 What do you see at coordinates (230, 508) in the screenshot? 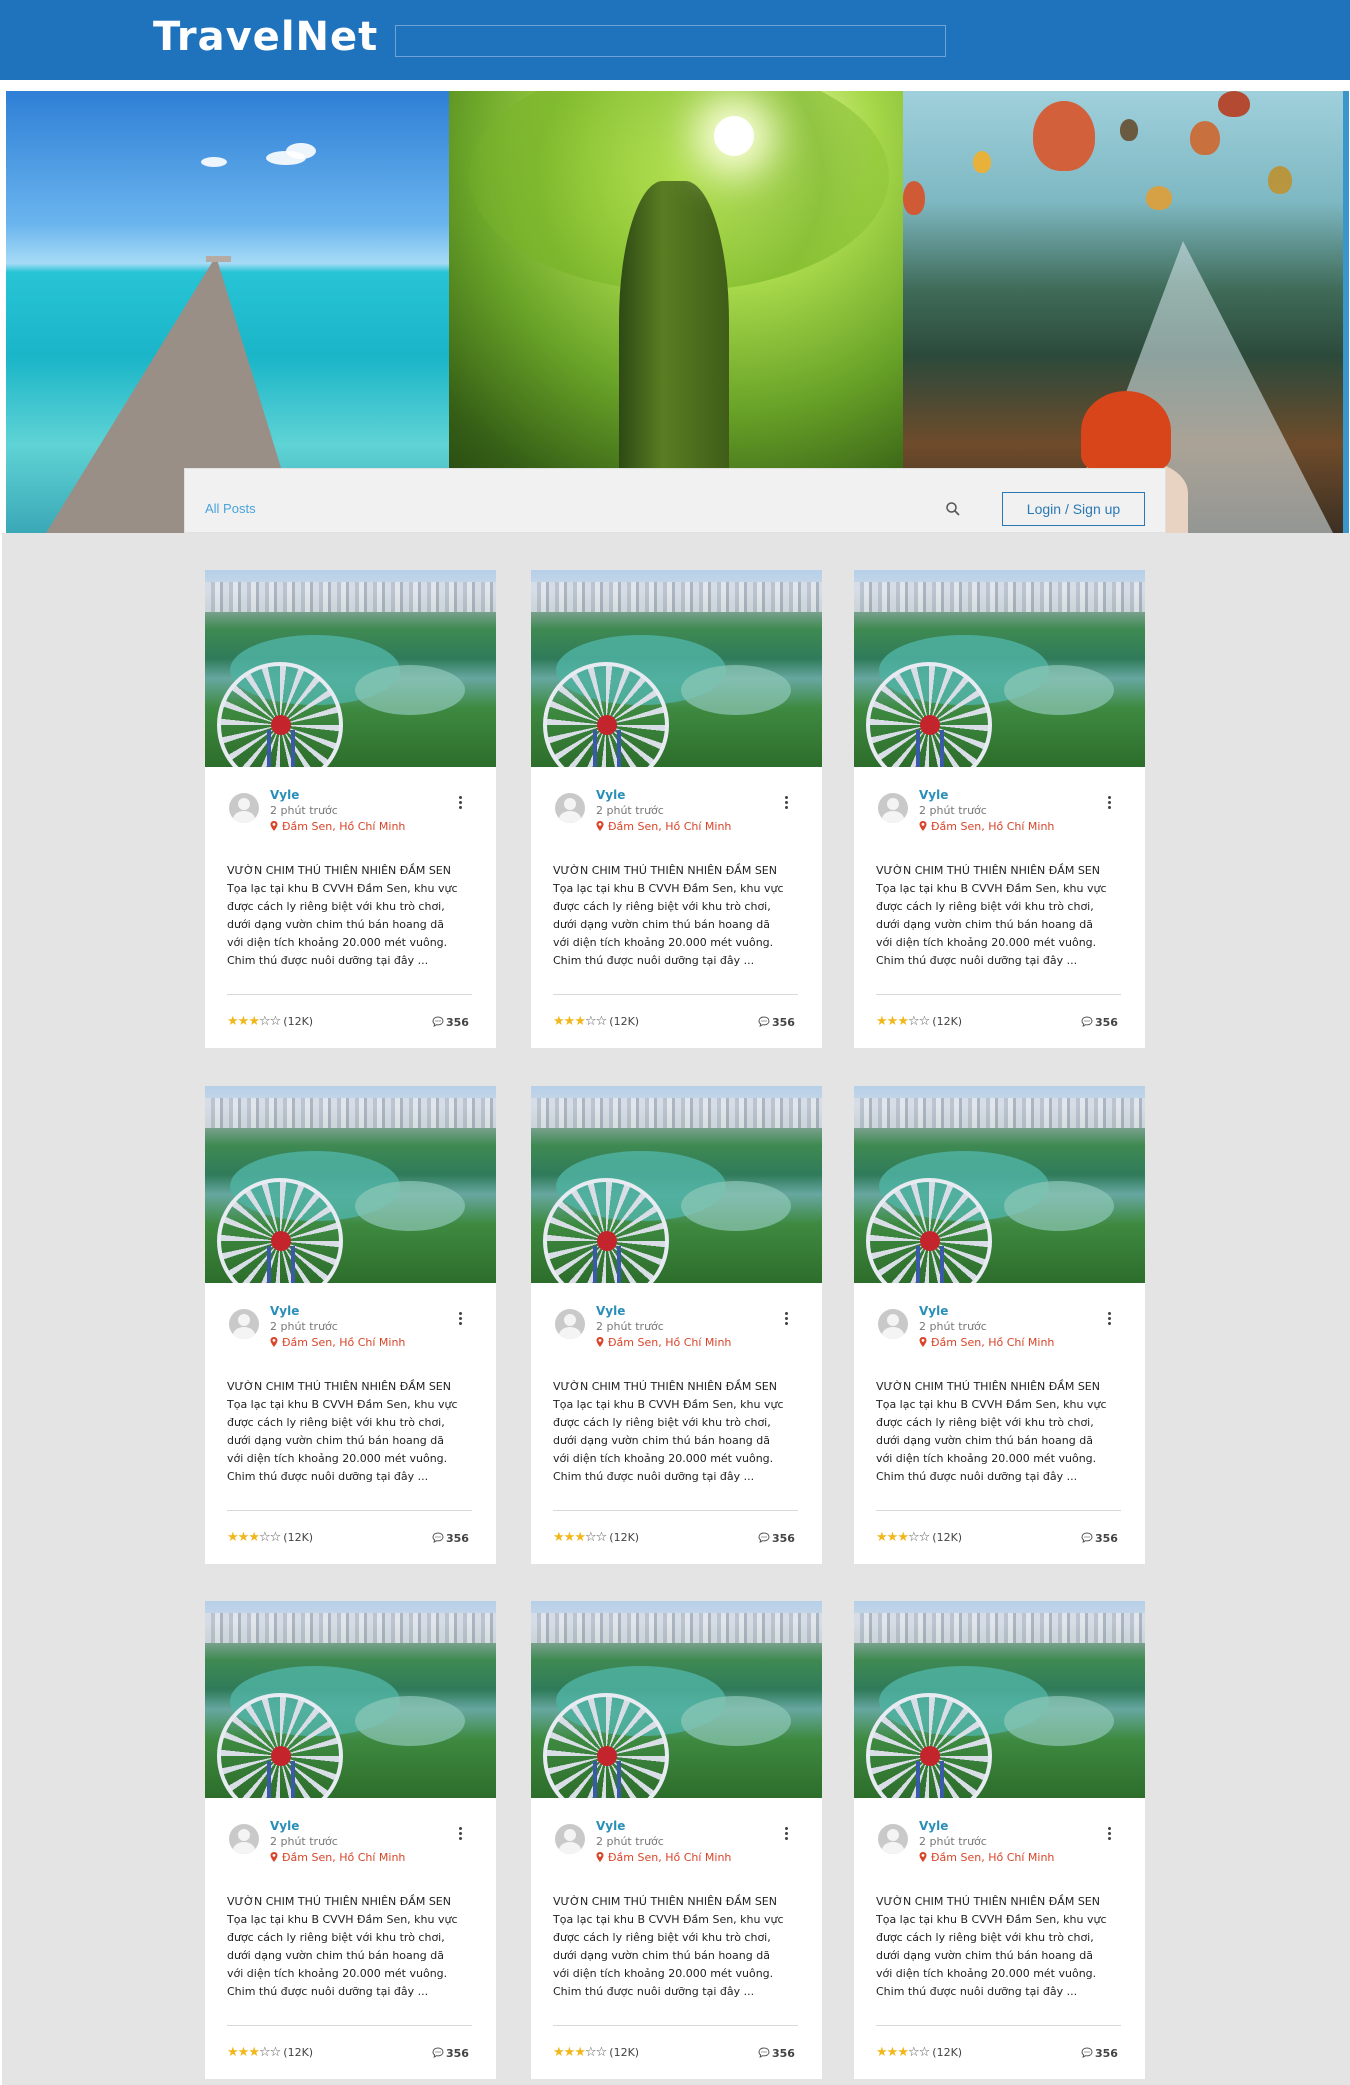
I see `all-posts-link: All Posts` at bounding box center [230, 508].